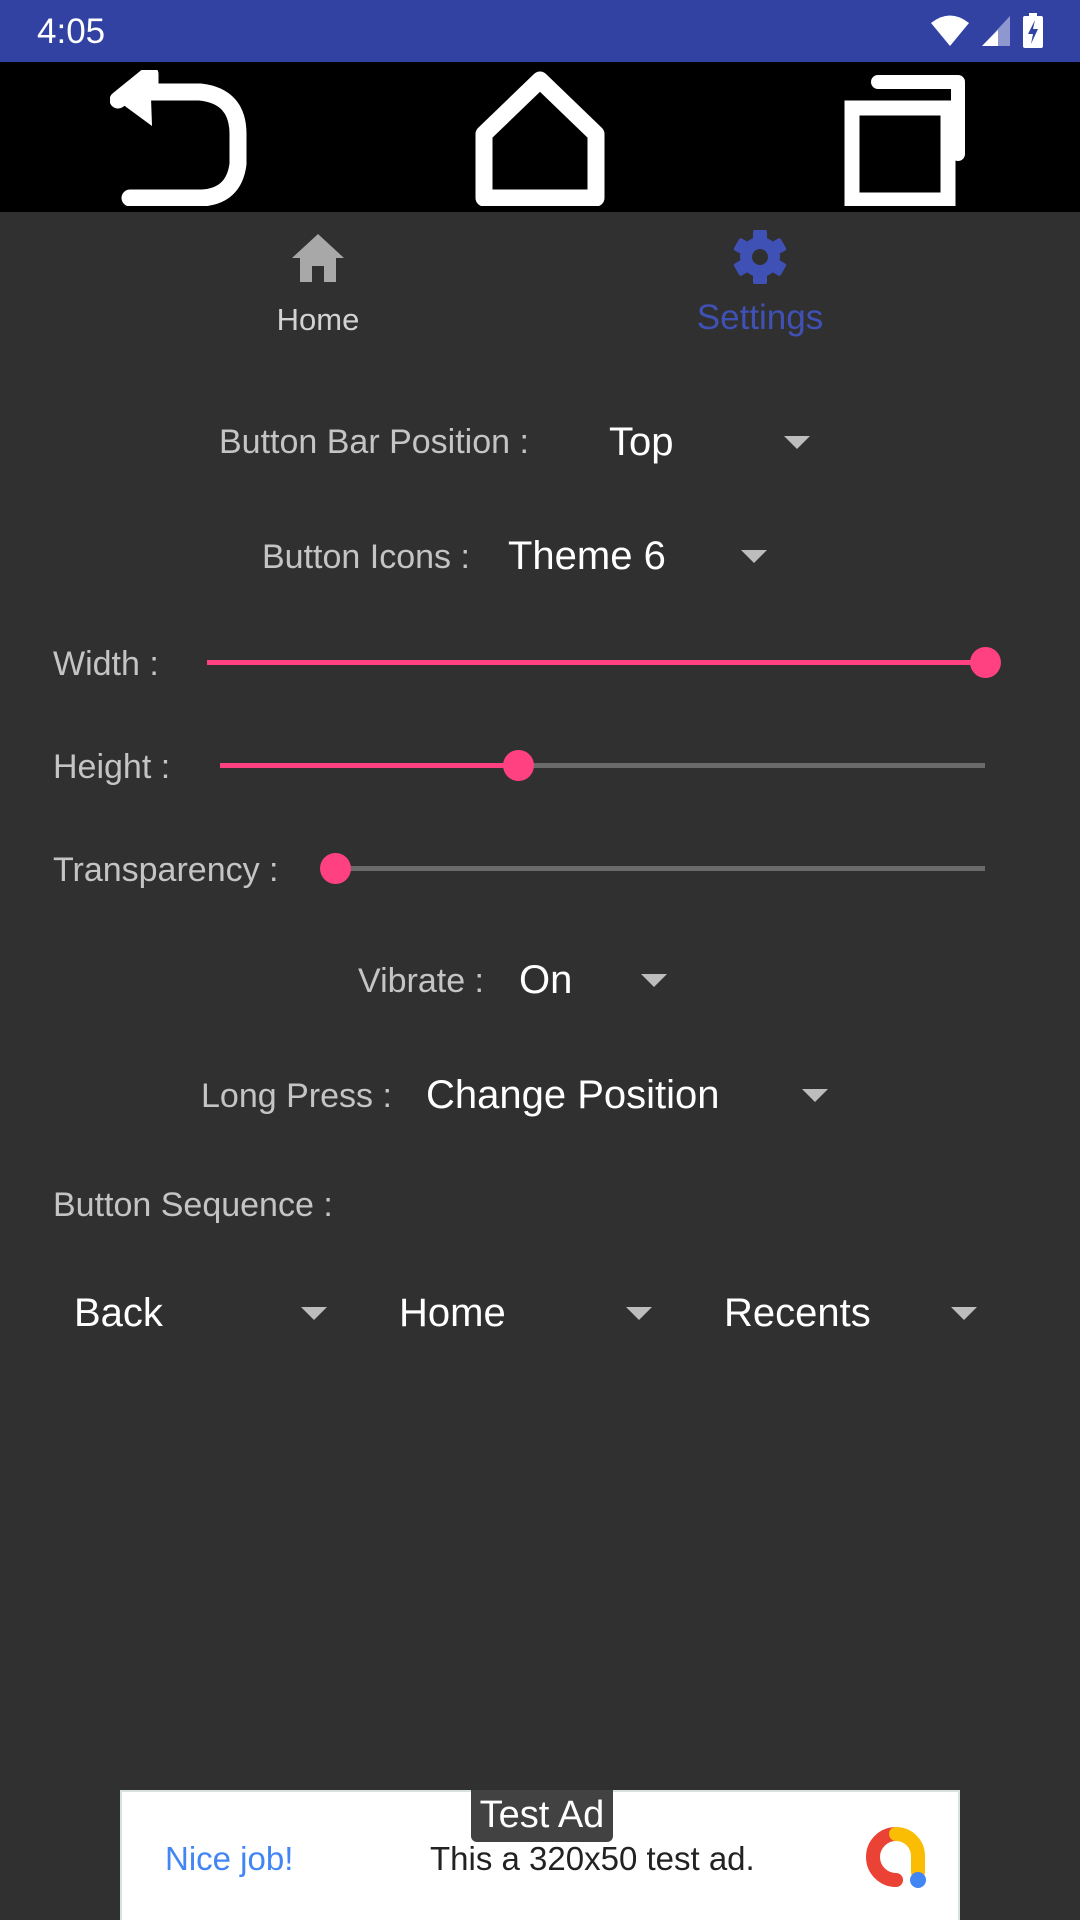 The height and width of the screenshot is (1920, 1080). I want to click on long-press-dropdown: Change Position, so click(628, 1096).